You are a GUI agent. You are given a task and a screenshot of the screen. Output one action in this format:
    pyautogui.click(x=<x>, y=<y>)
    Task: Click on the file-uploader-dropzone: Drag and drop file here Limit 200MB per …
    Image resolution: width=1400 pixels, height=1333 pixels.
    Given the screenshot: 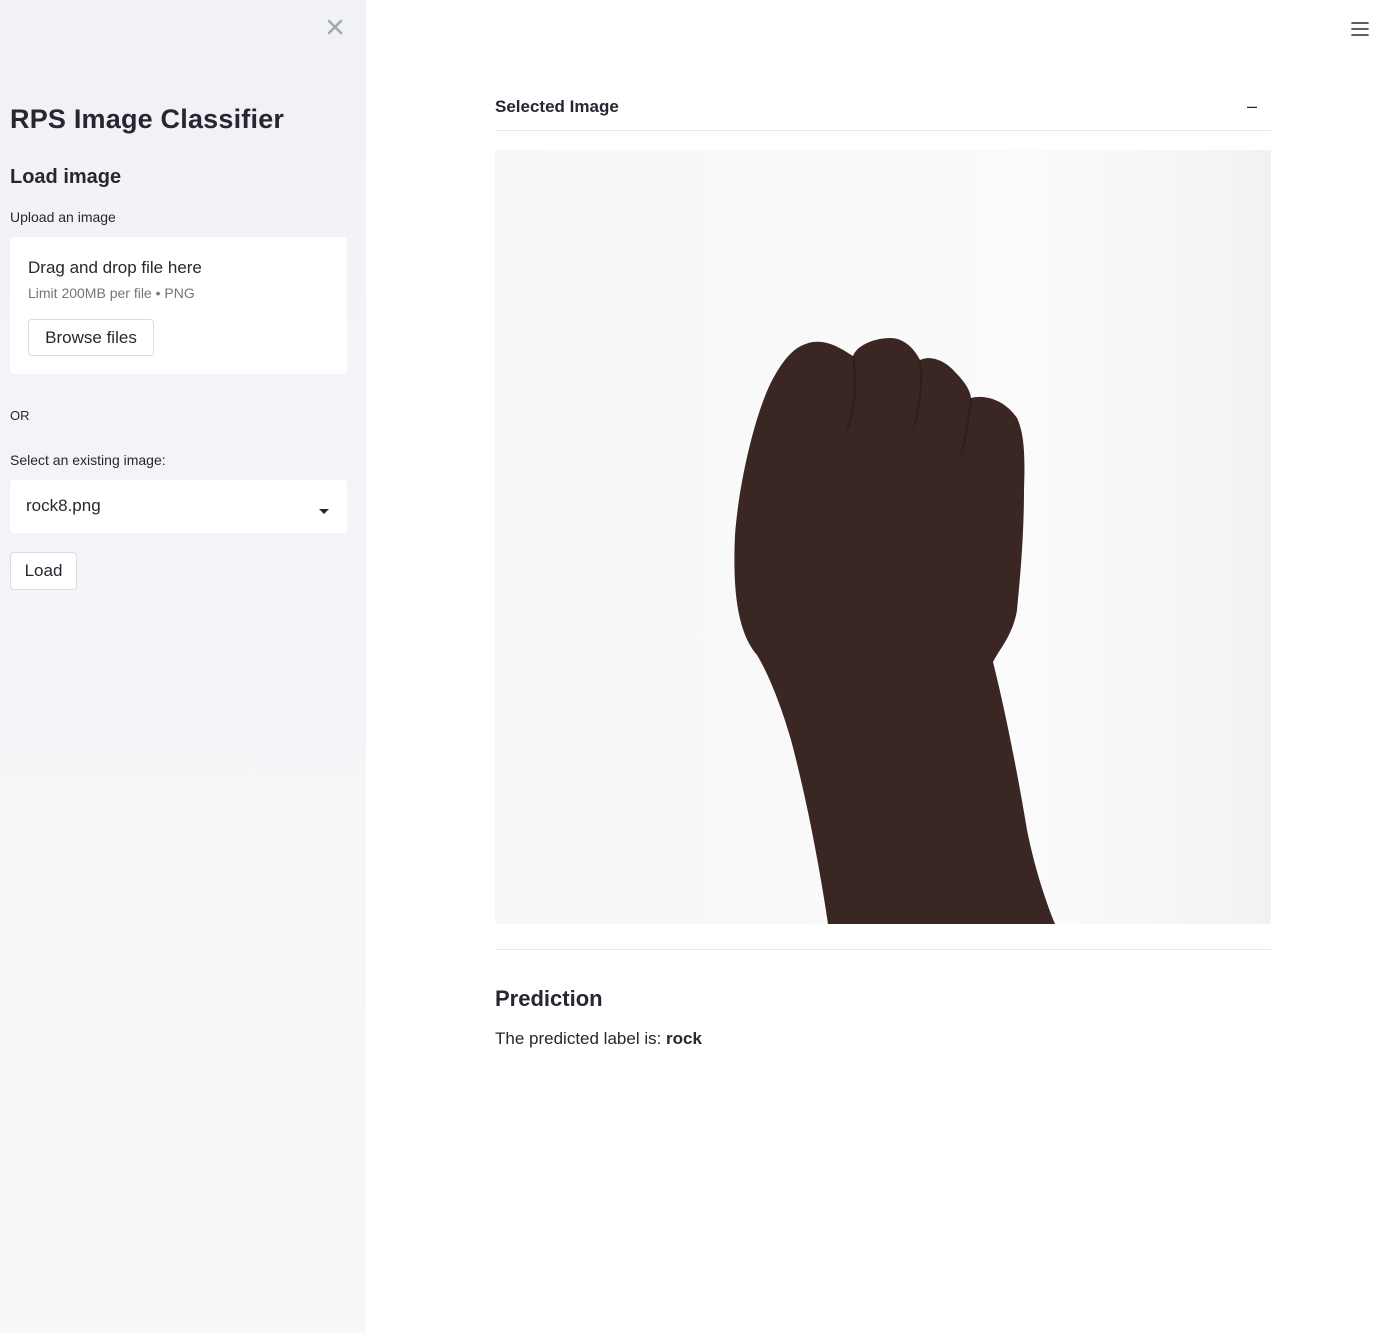 What is the action you would take?
    pyautogui.click(x=178, y=305)
    